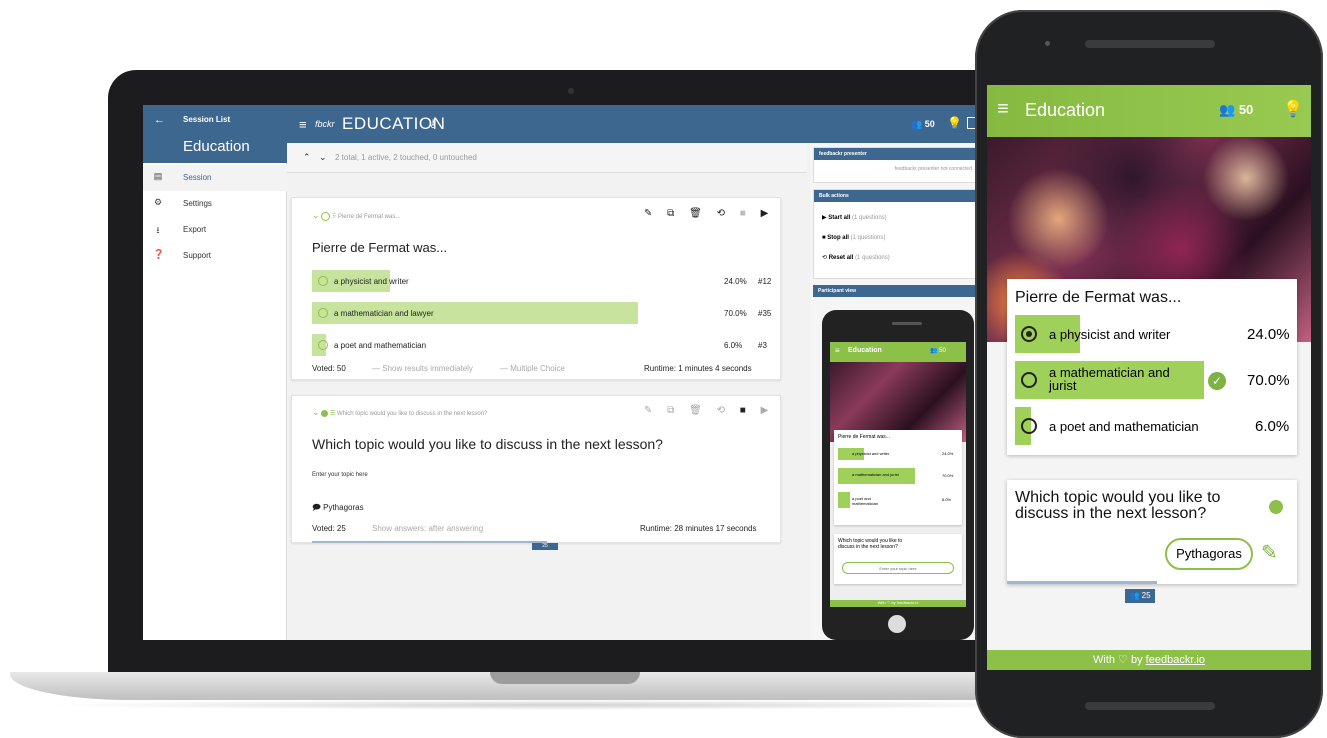 This screenshot has width=1327, height=738. Describe the element at coordinates (895, 218) in the screenshot. I see `start-all-button: ▶ Start all (1 questions)` at that location.